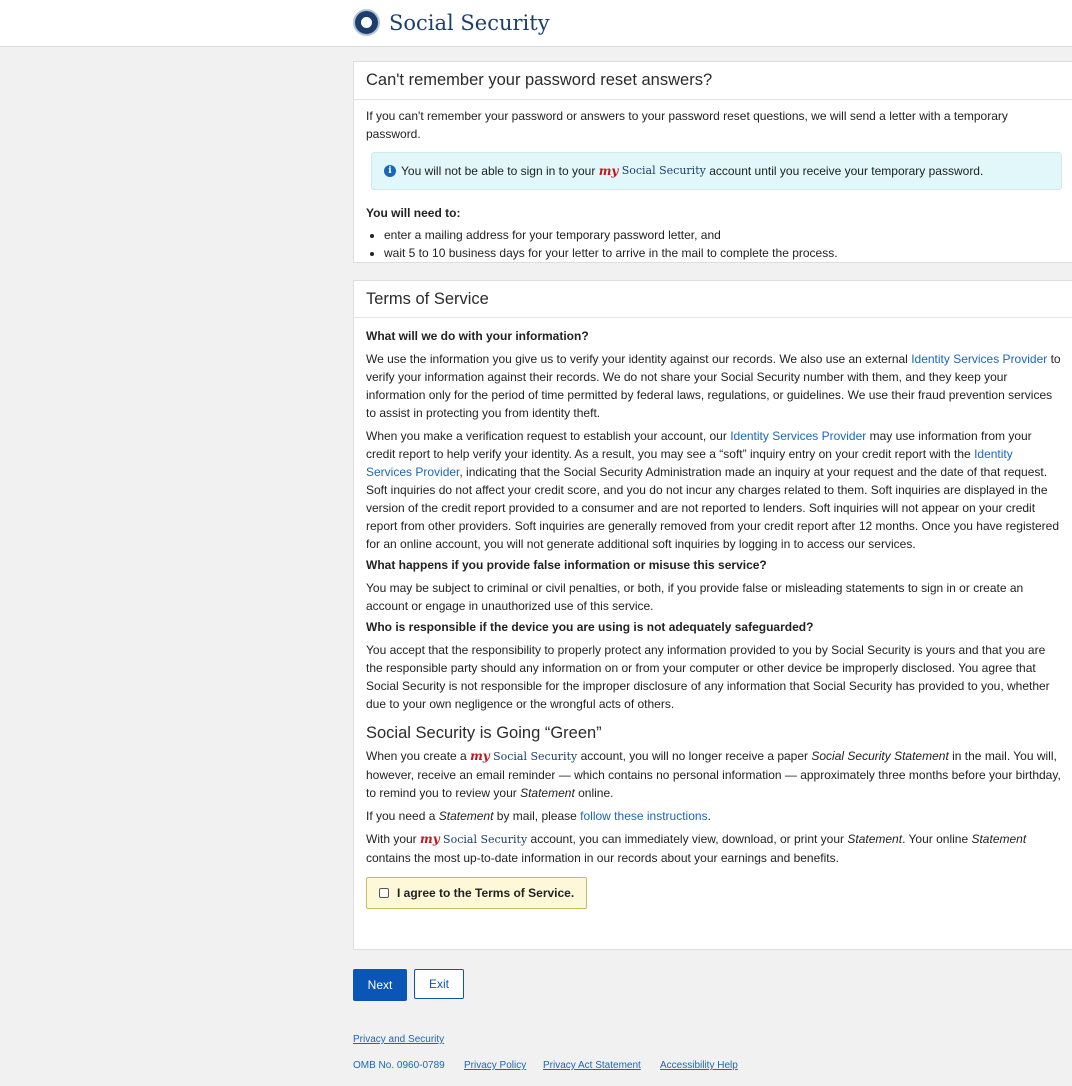 The height and width of the screenshot is (1086, 1072). I want to click on accessibility-help-link: Accessibility Help, so click(699, 1065).